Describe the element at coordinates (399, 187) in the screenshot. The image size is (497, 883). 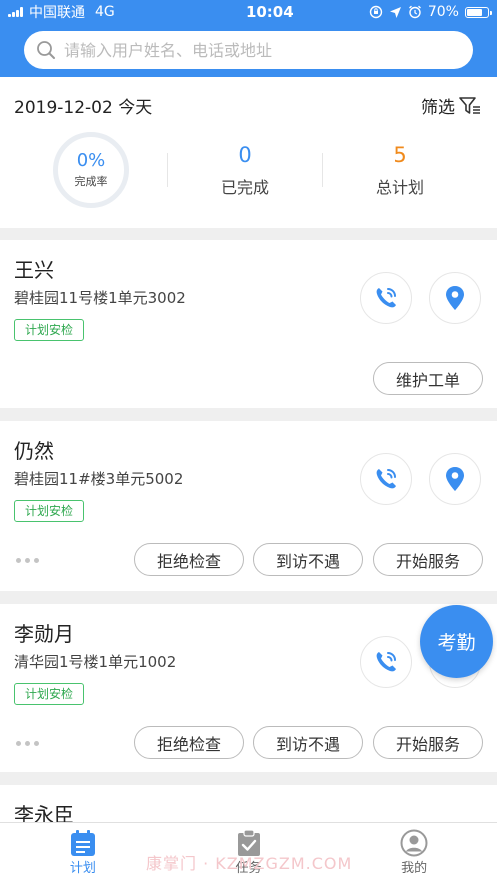
I see `total-label: 总计划` at that location.